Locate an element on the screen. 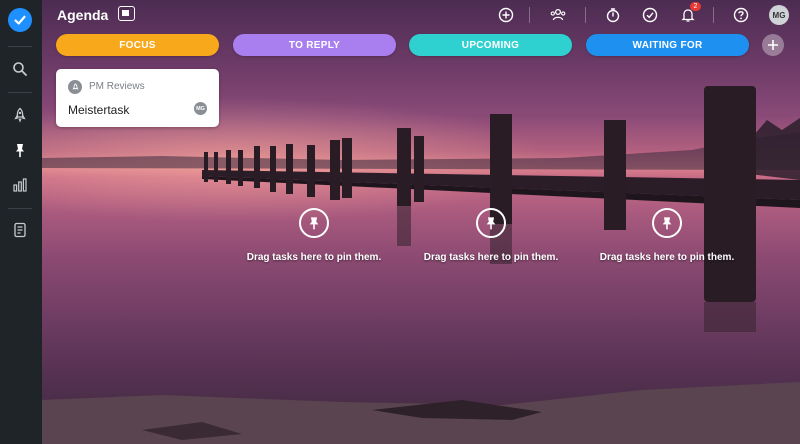 The width and height of the screenshot is (800, 444). sidebar-item-reports is located at coordinates (20, 185).